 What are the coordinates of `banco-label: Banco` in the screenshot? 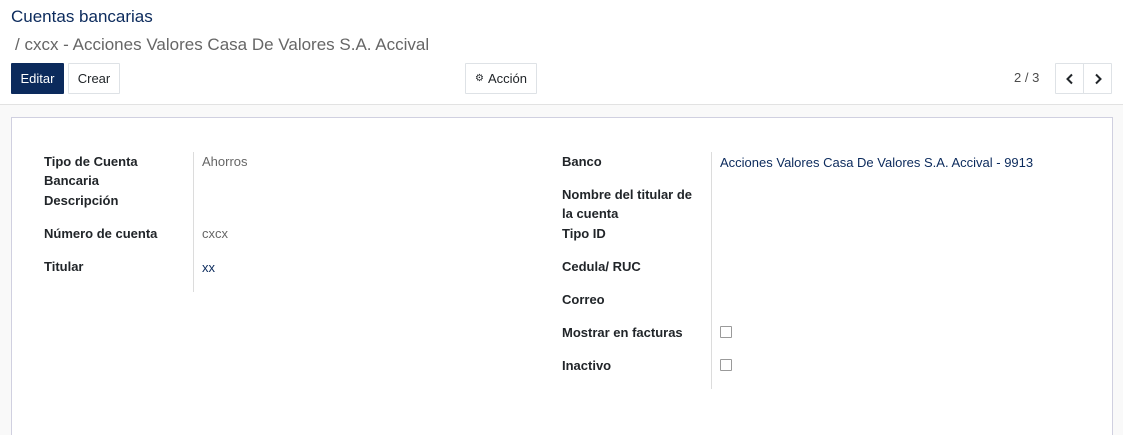 It's located at (582, 161).